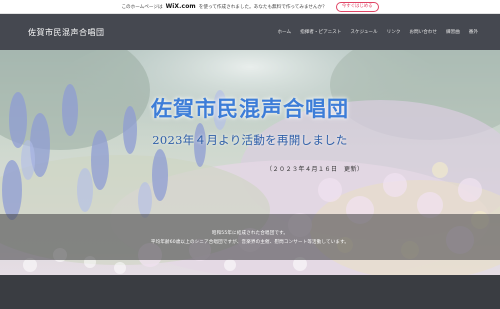 Image resolution: width=500 pixels, height=309 pixels. What do you see at coordinates (250, 140) in the screenshot?
I see `hero-subtitle: 2023年４月より活動を再開しました` at bounding box center [250, 140].